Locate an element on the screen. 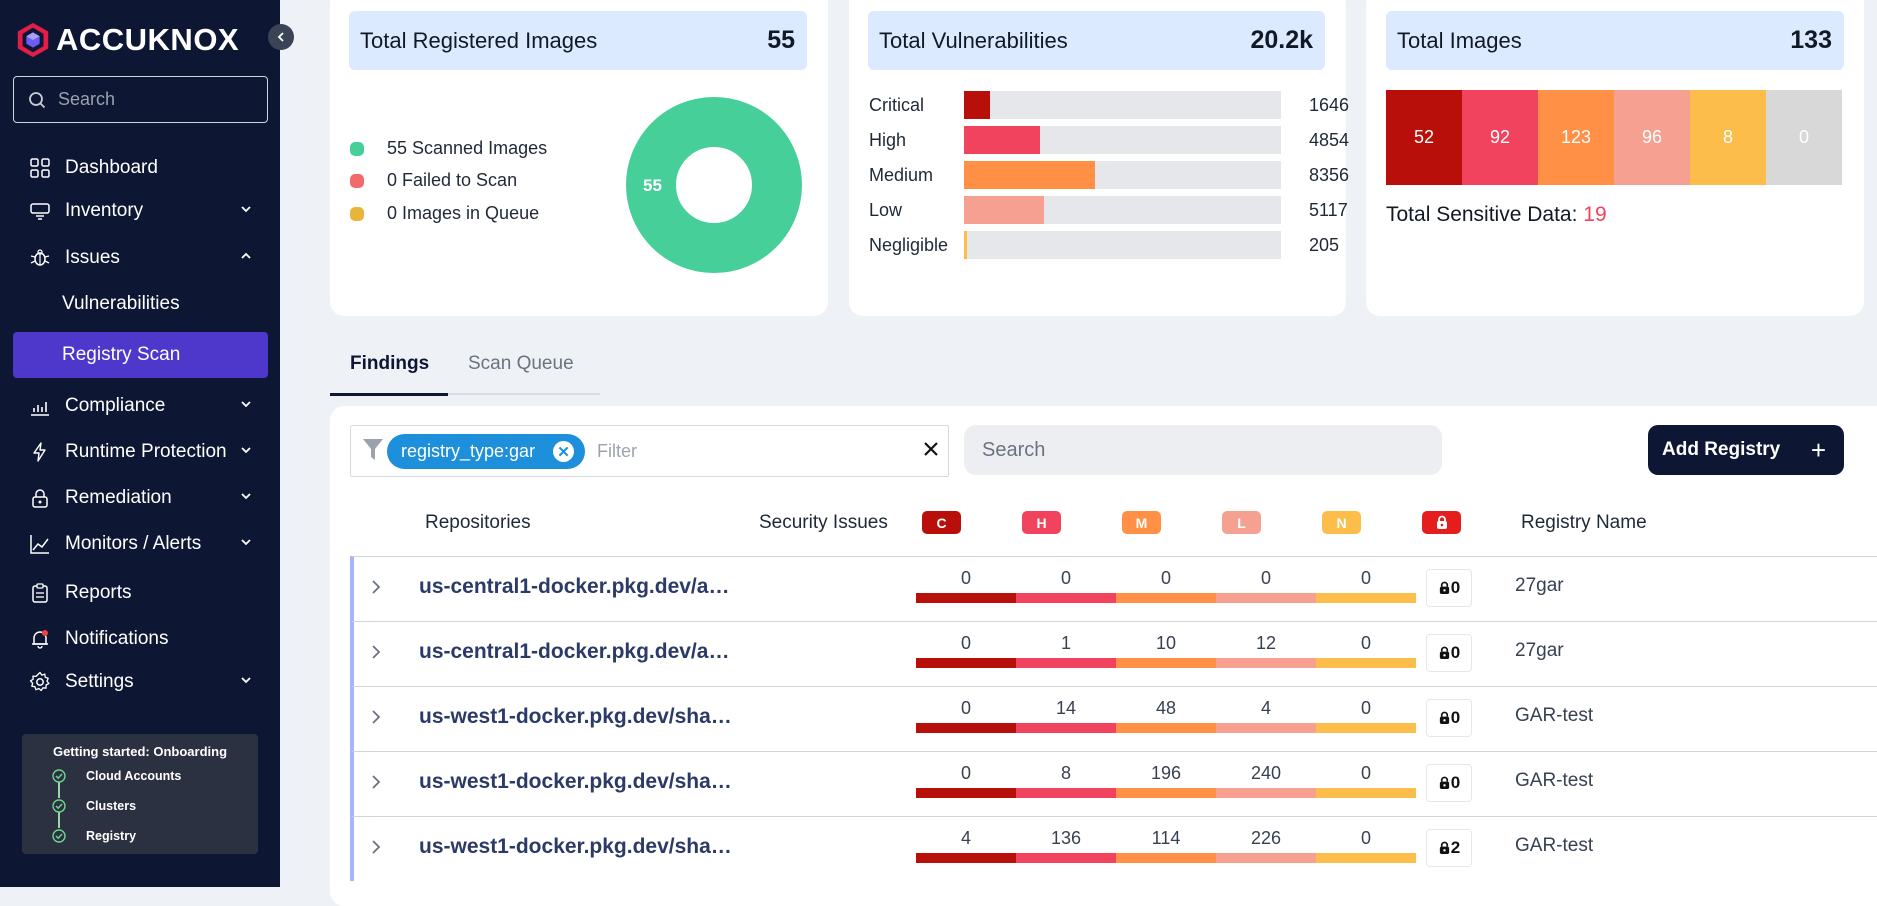 Image resolution: width=1877 pixels, height=906 pixels. filter-clear-button is located at coordinates (931, 449).